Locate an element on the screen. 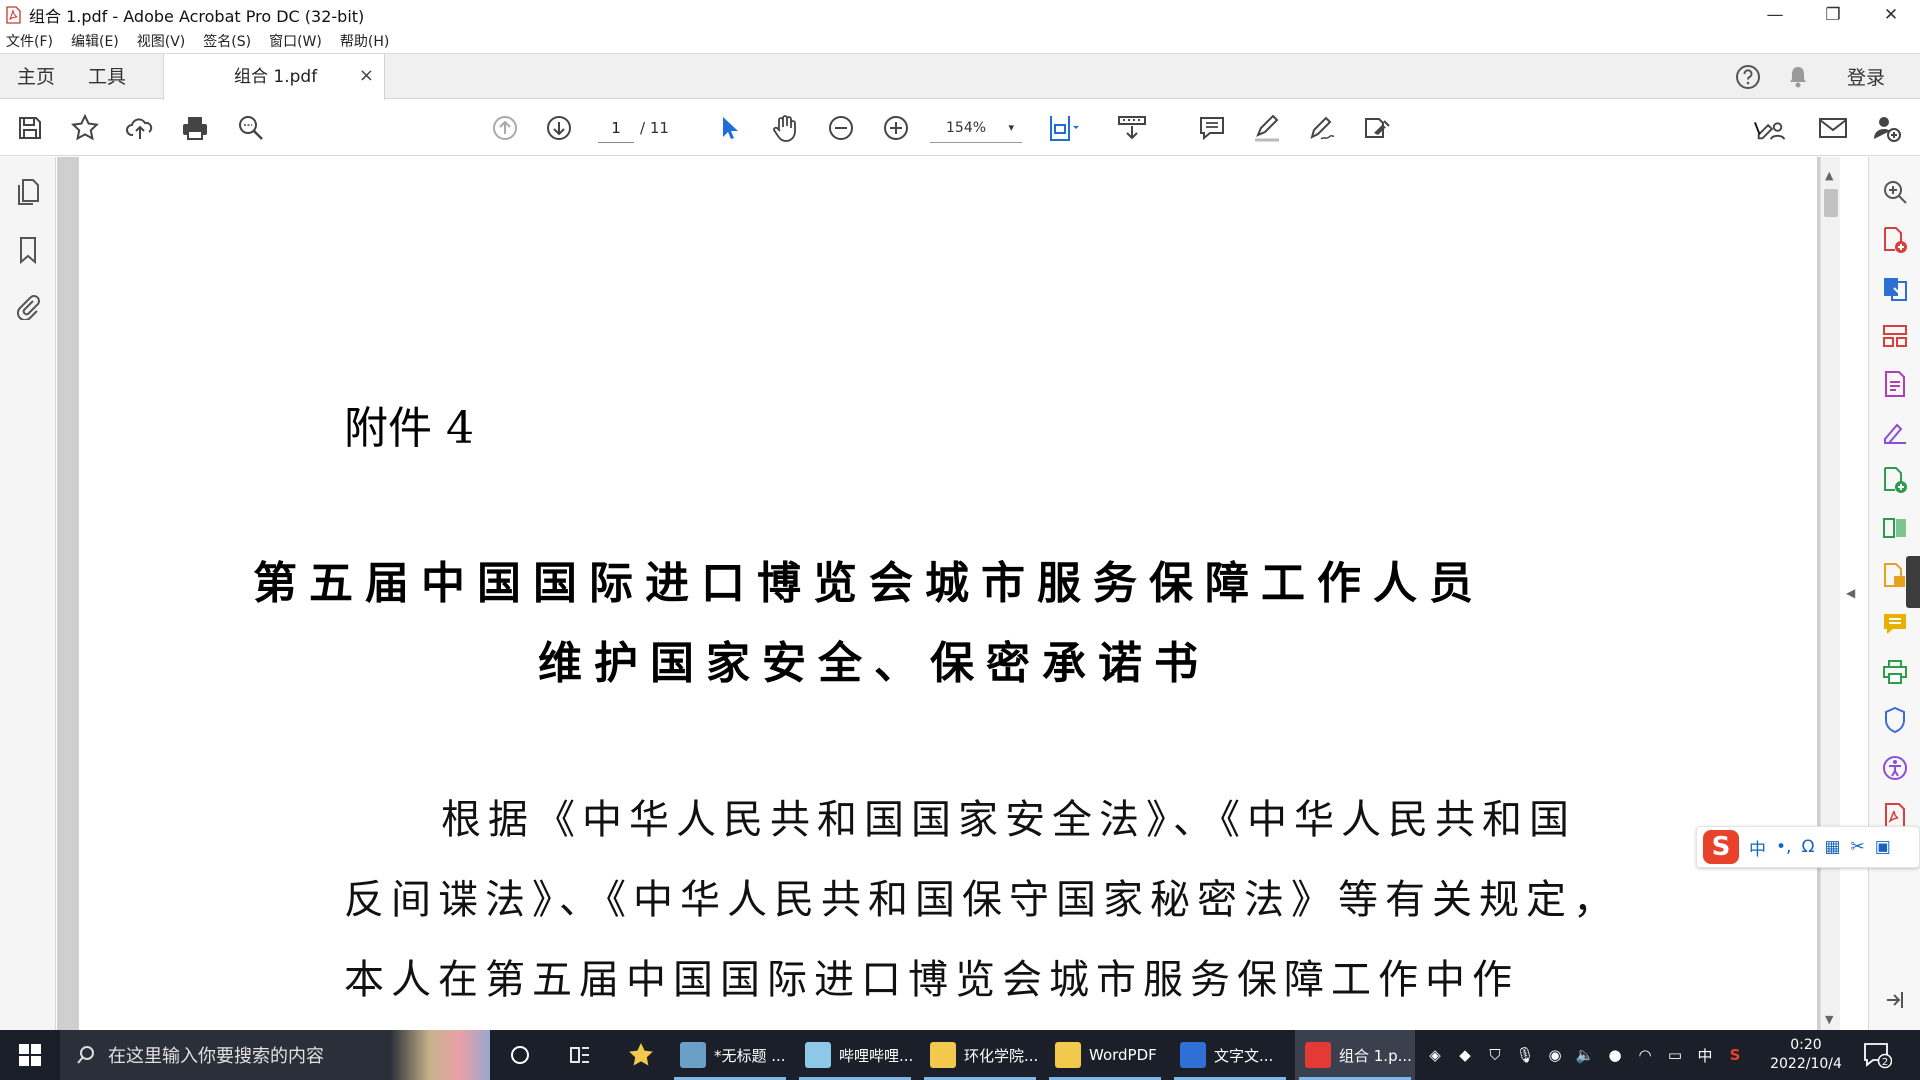  search-icon is located at coordinates (85, 1055).